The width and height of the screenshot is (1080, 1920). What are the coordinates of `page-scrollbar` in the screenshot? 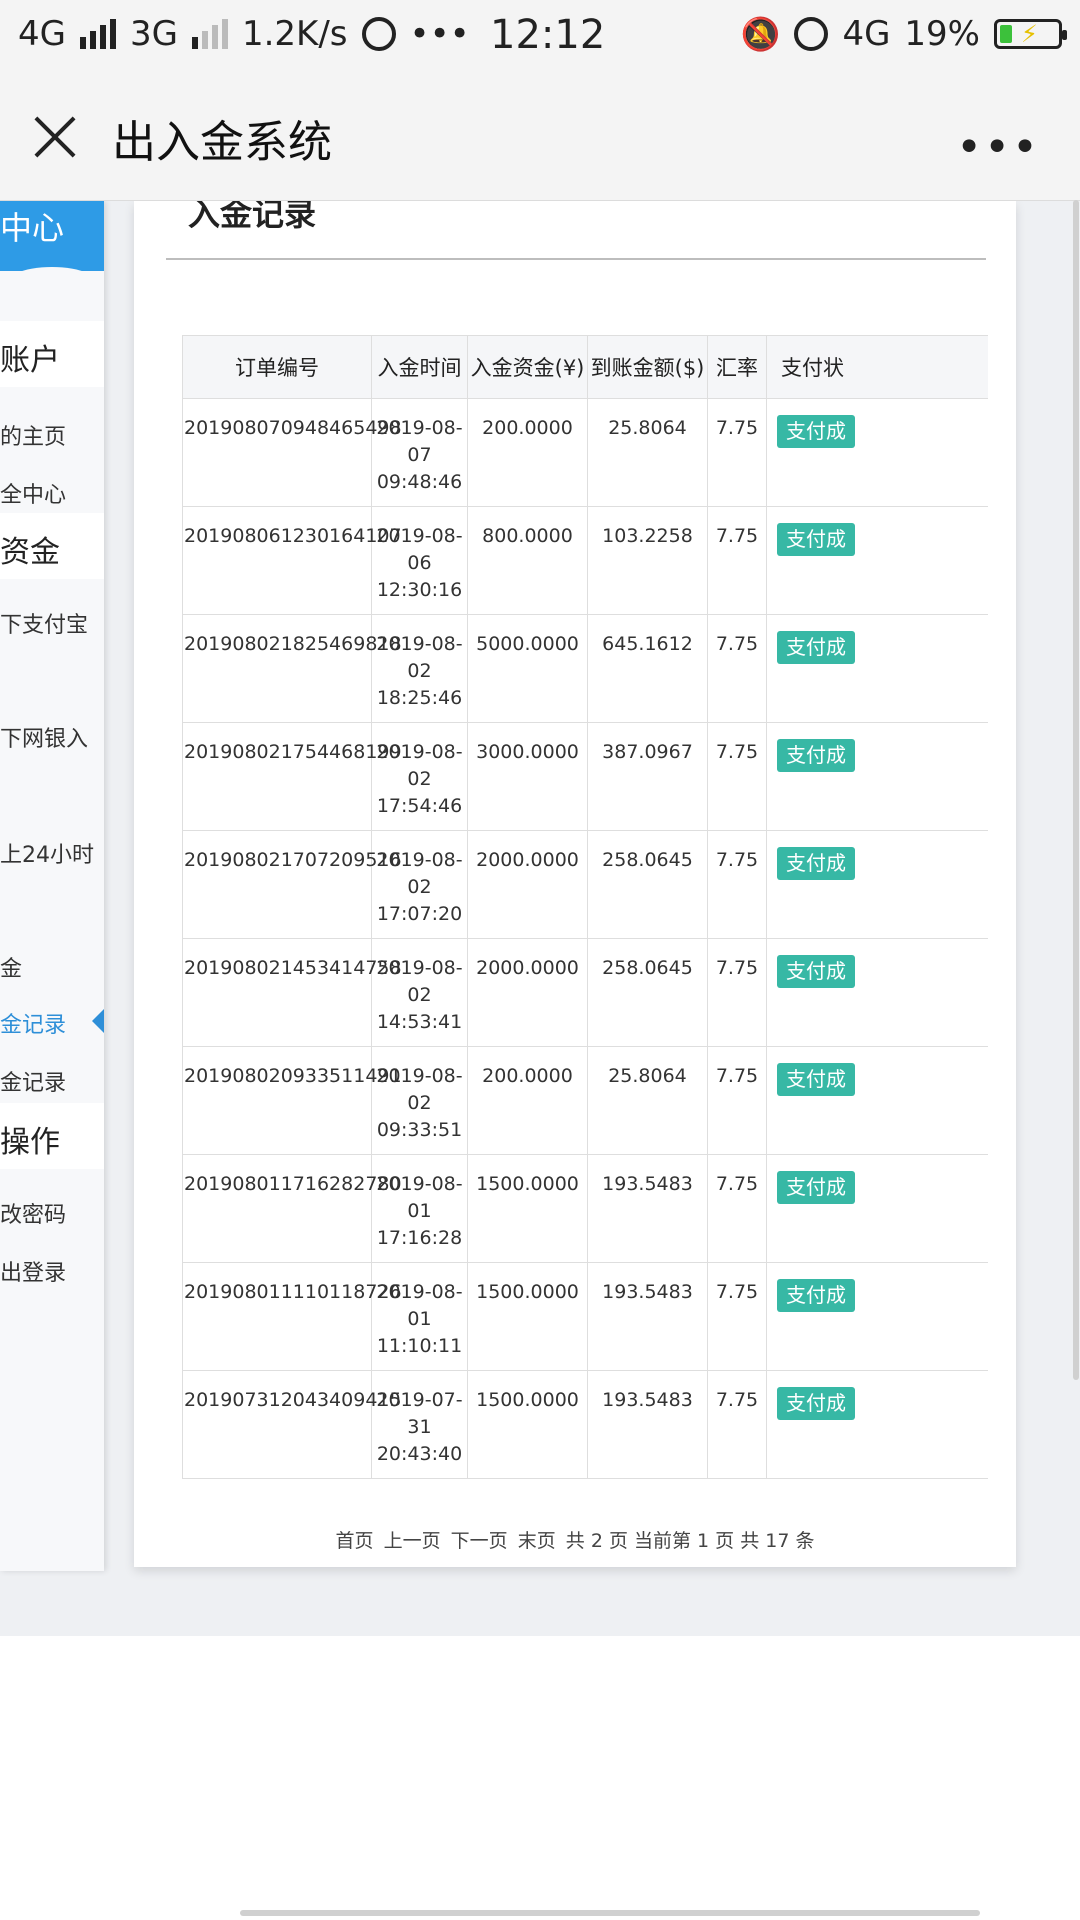 It's located at (1076, 790).